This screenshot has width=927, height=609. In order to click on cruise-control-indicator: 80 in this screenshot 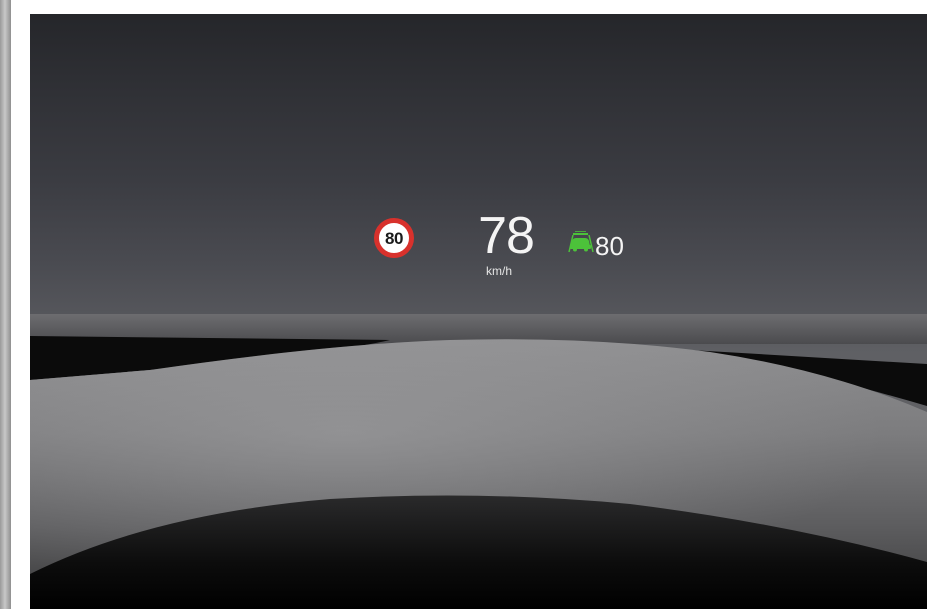, I will do `click(596, 246)`.